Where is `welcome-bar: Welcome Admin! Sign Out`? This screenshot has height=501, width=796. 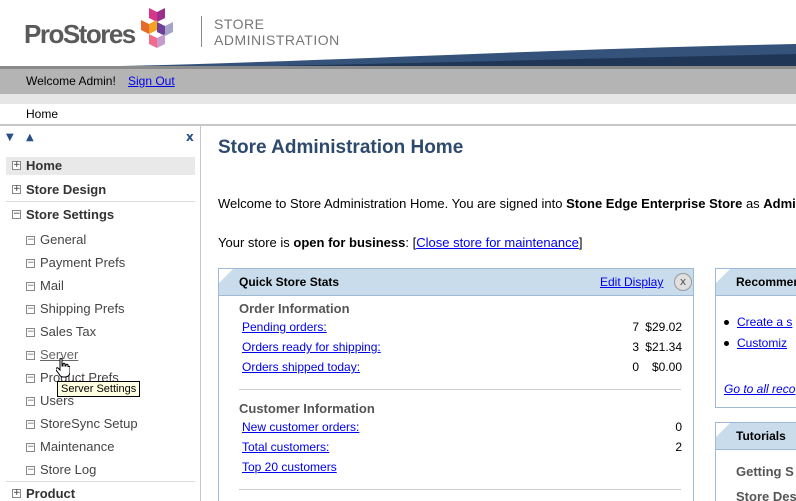
welcome-bar: Welcome Admin! Sign Out is located at coordinates (398, 80).